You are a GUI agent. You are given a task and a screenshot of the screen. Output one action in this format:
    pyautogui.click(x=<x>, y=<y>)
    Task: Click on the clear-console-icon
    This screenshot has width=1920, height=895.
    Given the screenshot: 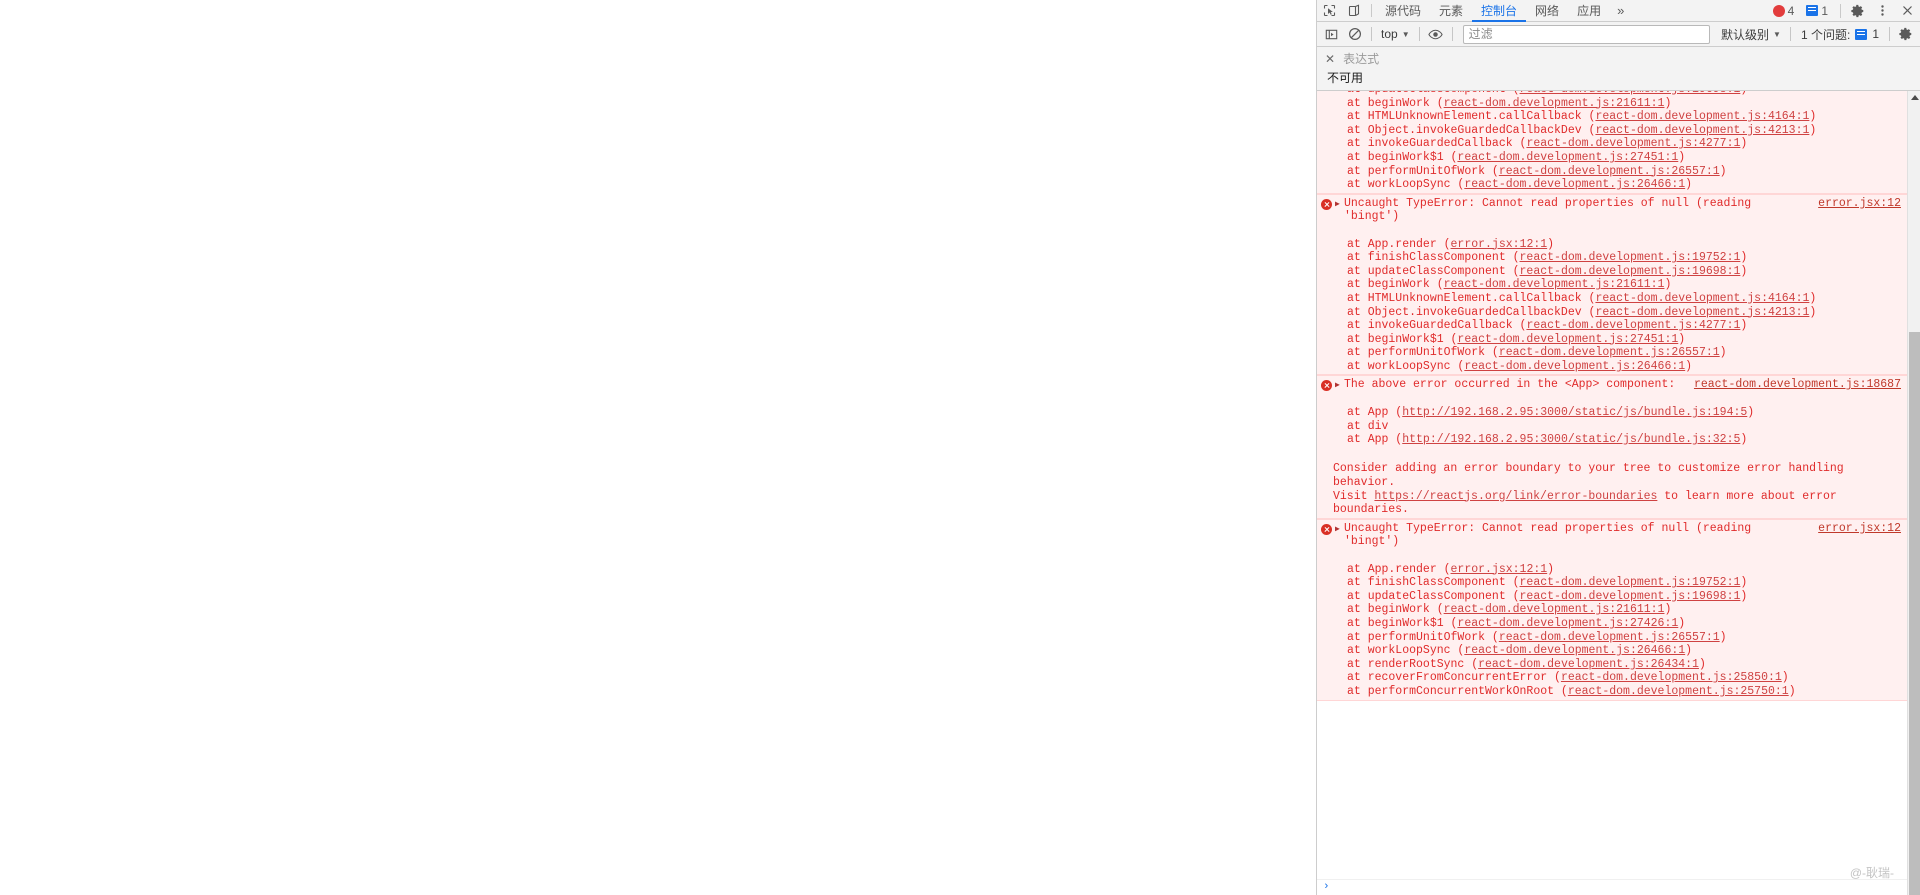 What is the action you would take?
    pyautogui.click(x=1355, y=34)
    